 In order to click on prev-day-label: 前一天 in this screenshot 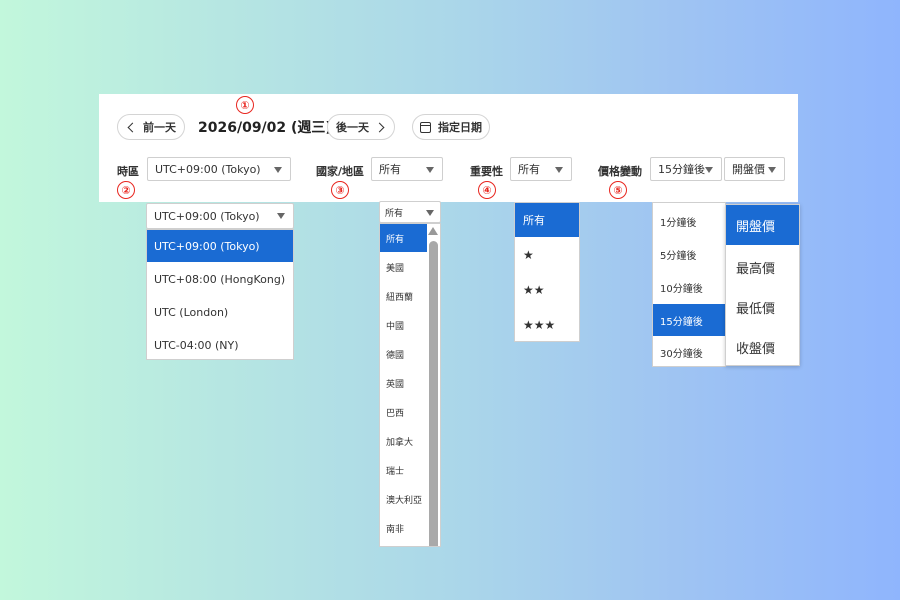, I will do `click(159, 127)`.